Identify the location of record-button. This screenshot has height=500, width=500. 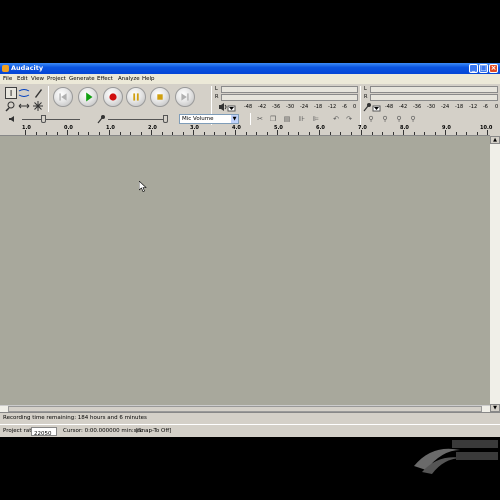
(113, 97).